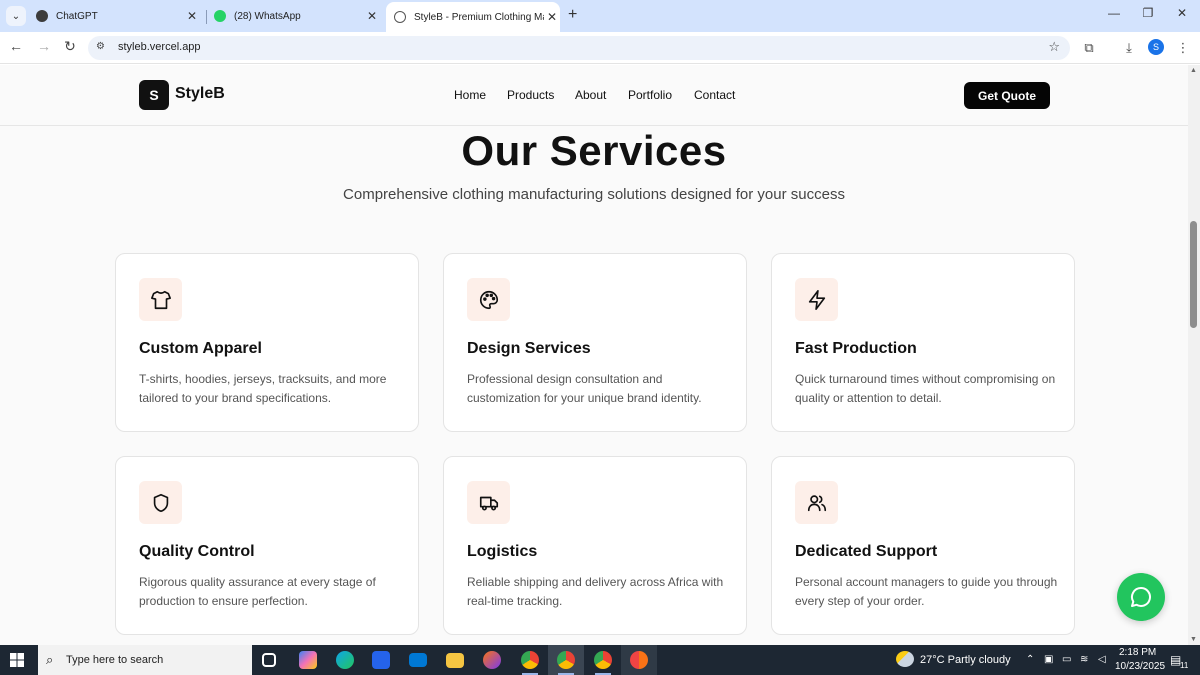  What do you see at coordinates (269, 660) in the screenshot?
I see `task-view-icon` at bounding box center [269, 660].